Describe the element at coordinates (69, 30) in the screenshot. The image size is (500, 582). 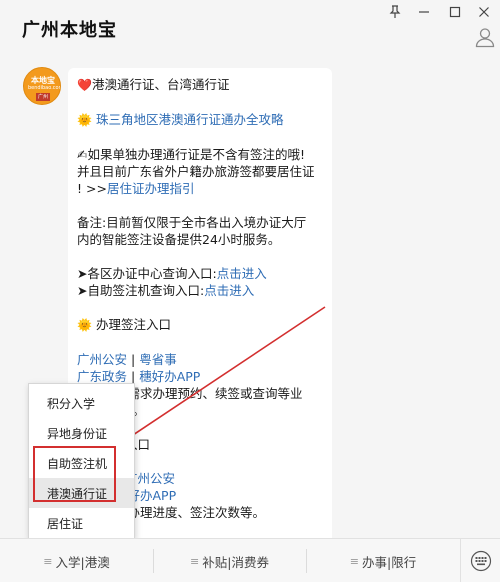
I see `app-title: 广州本地宝` at that location.